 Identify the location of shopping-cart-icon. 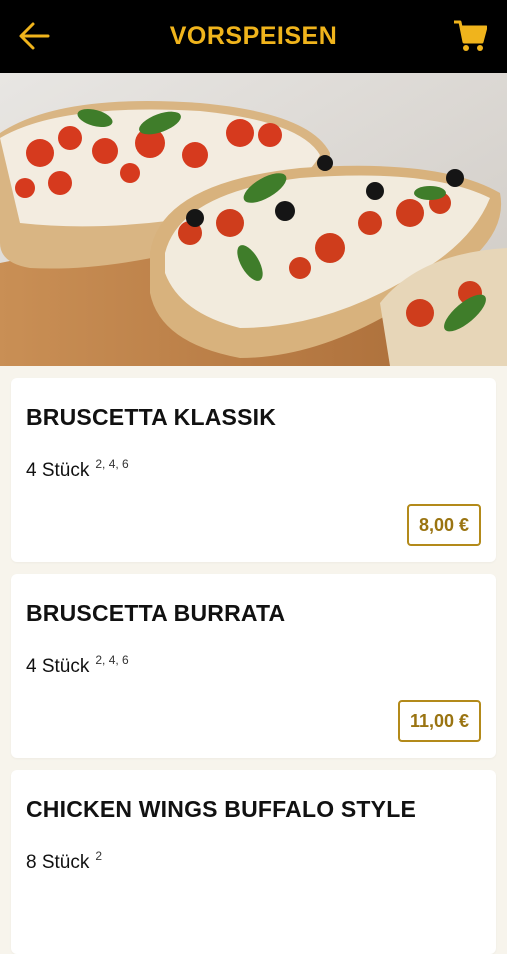
(471, 35).